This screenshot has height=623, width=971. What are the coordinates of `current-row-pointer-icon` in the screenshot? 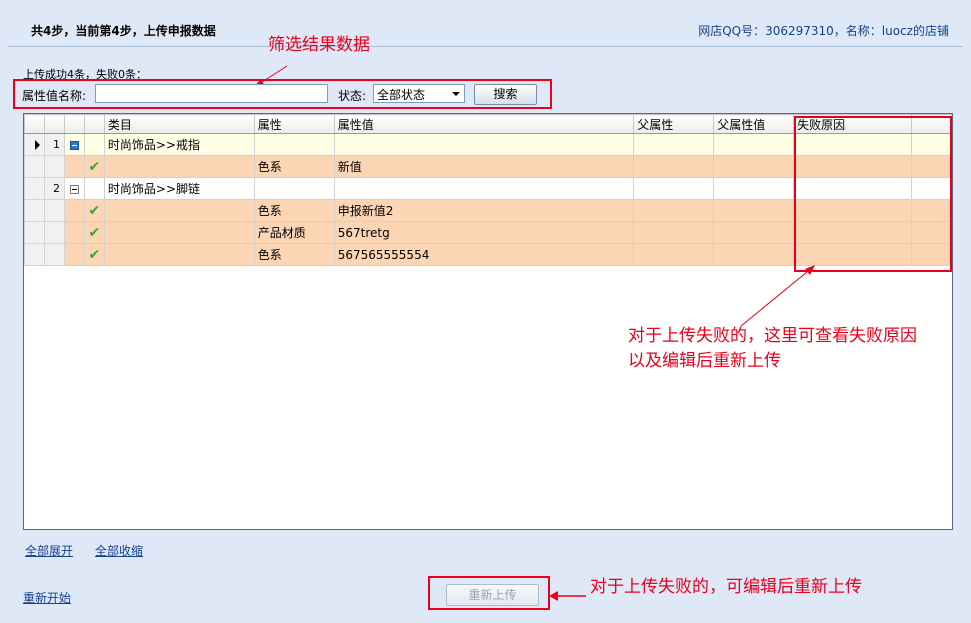 It's located at (37, 145).